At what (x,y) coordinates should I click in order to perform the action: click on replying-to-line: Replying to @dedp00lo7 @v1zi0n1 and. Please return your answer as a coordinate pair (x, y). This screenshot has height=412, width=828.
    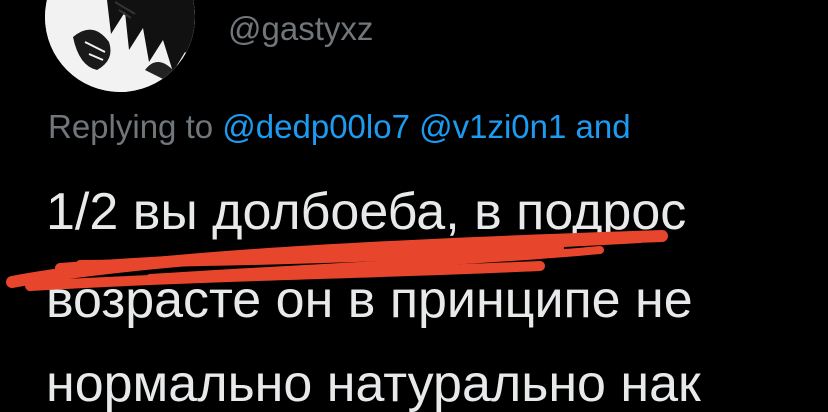
    Looking at the image, I should click on (339, 127).